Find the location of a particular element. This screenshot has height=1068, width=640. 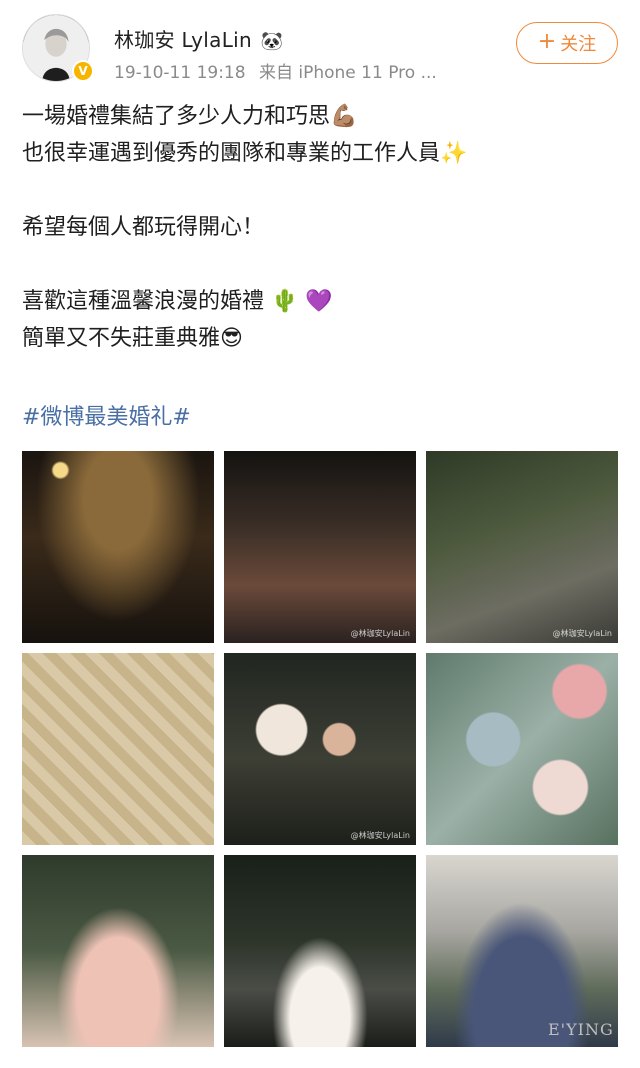

post-line-5-text: 簡單又不失莊重典雅 is located at coordinates (121, 338).